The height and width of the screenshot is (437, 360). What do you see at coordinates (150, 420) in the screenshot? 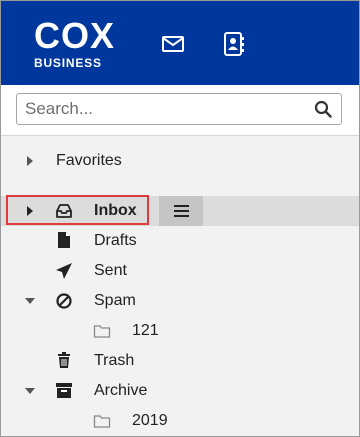
I see `folder-label: 2019` at bounding box center [150, 420].